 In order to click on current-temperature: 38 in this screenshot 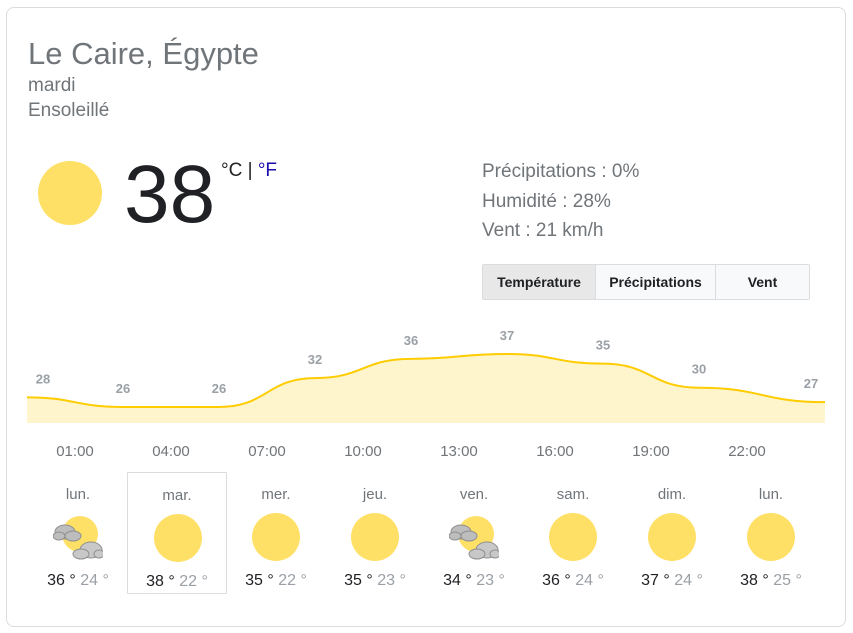, I will do `click(170, 194)`.